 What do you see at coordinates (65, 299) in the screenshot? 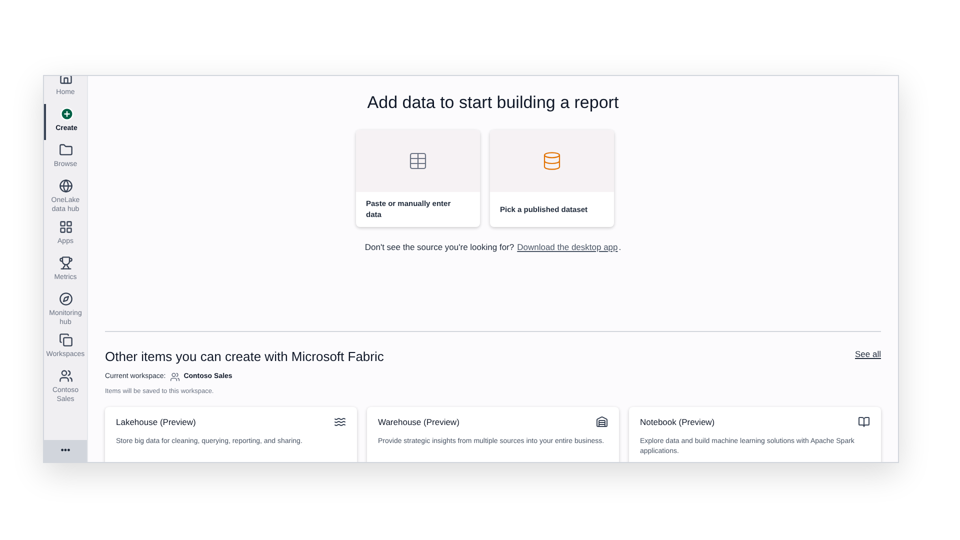
I see `compass-icon` at bounding box center [65, 299].